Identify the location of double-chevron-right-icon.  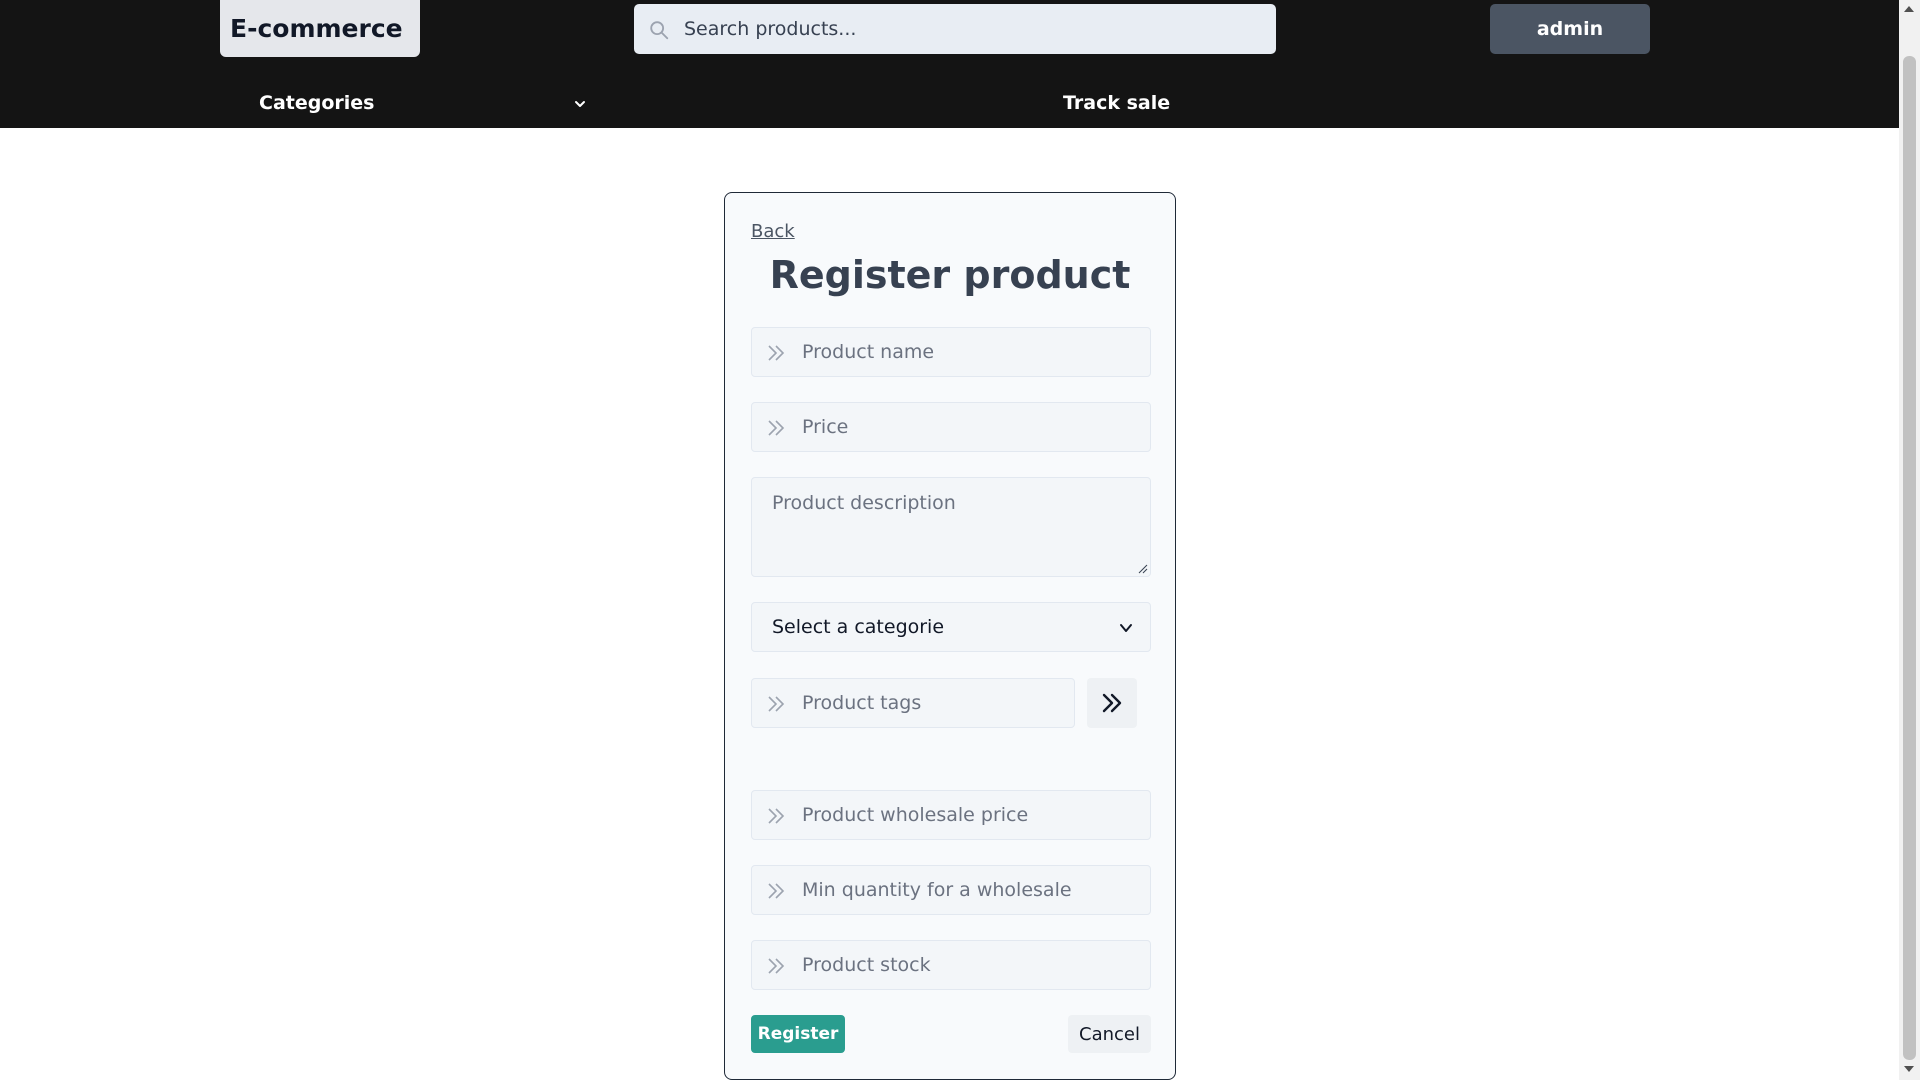
(1112, 703).